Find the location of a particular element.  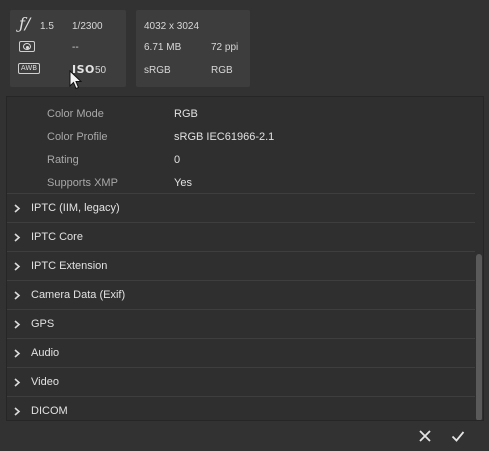

section-label: GPS is located at coordinates (43, 324).